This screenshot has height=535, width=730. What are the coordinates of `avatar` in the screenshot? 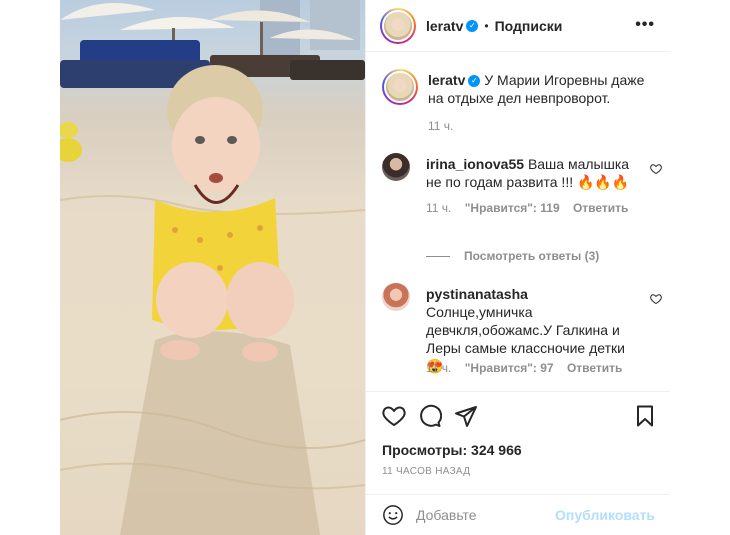 It's located at (398, 25).